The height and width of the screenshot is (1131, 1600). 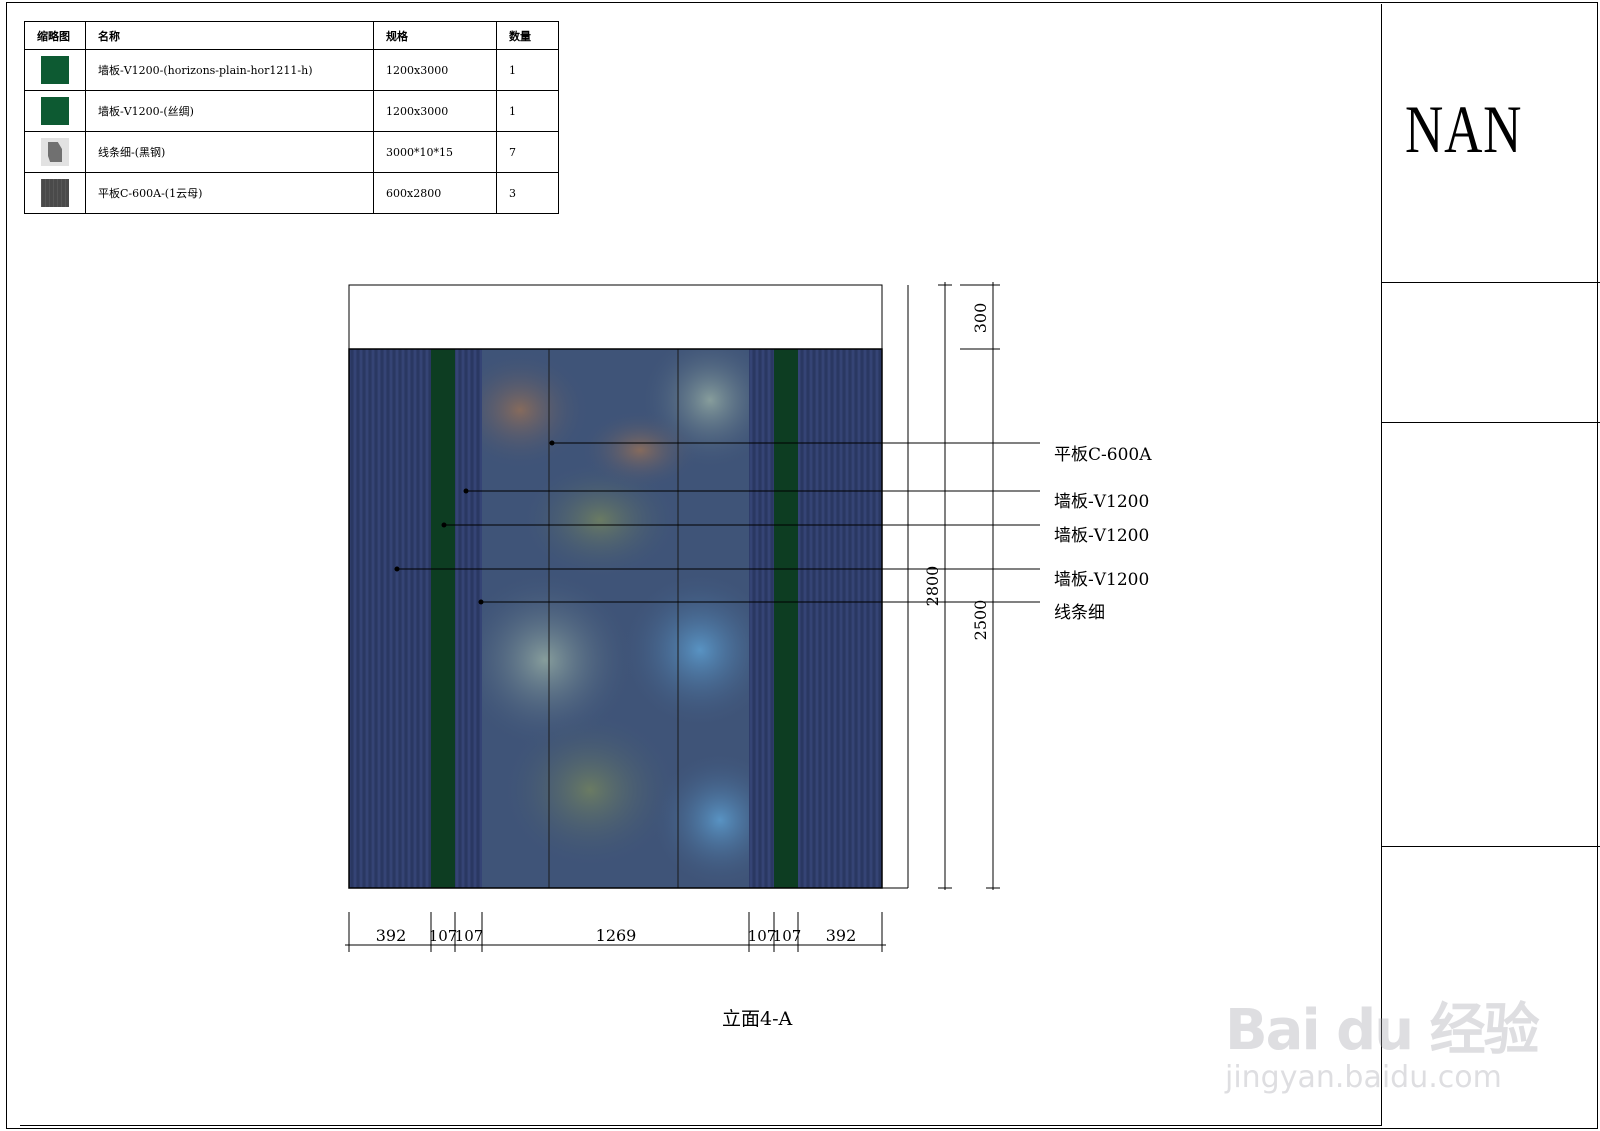 What do you see at coordinates (1382, 1030) in the screenshot?
I see `watermark-main: Bai du 经验` at bounding box center [1382, 1030].